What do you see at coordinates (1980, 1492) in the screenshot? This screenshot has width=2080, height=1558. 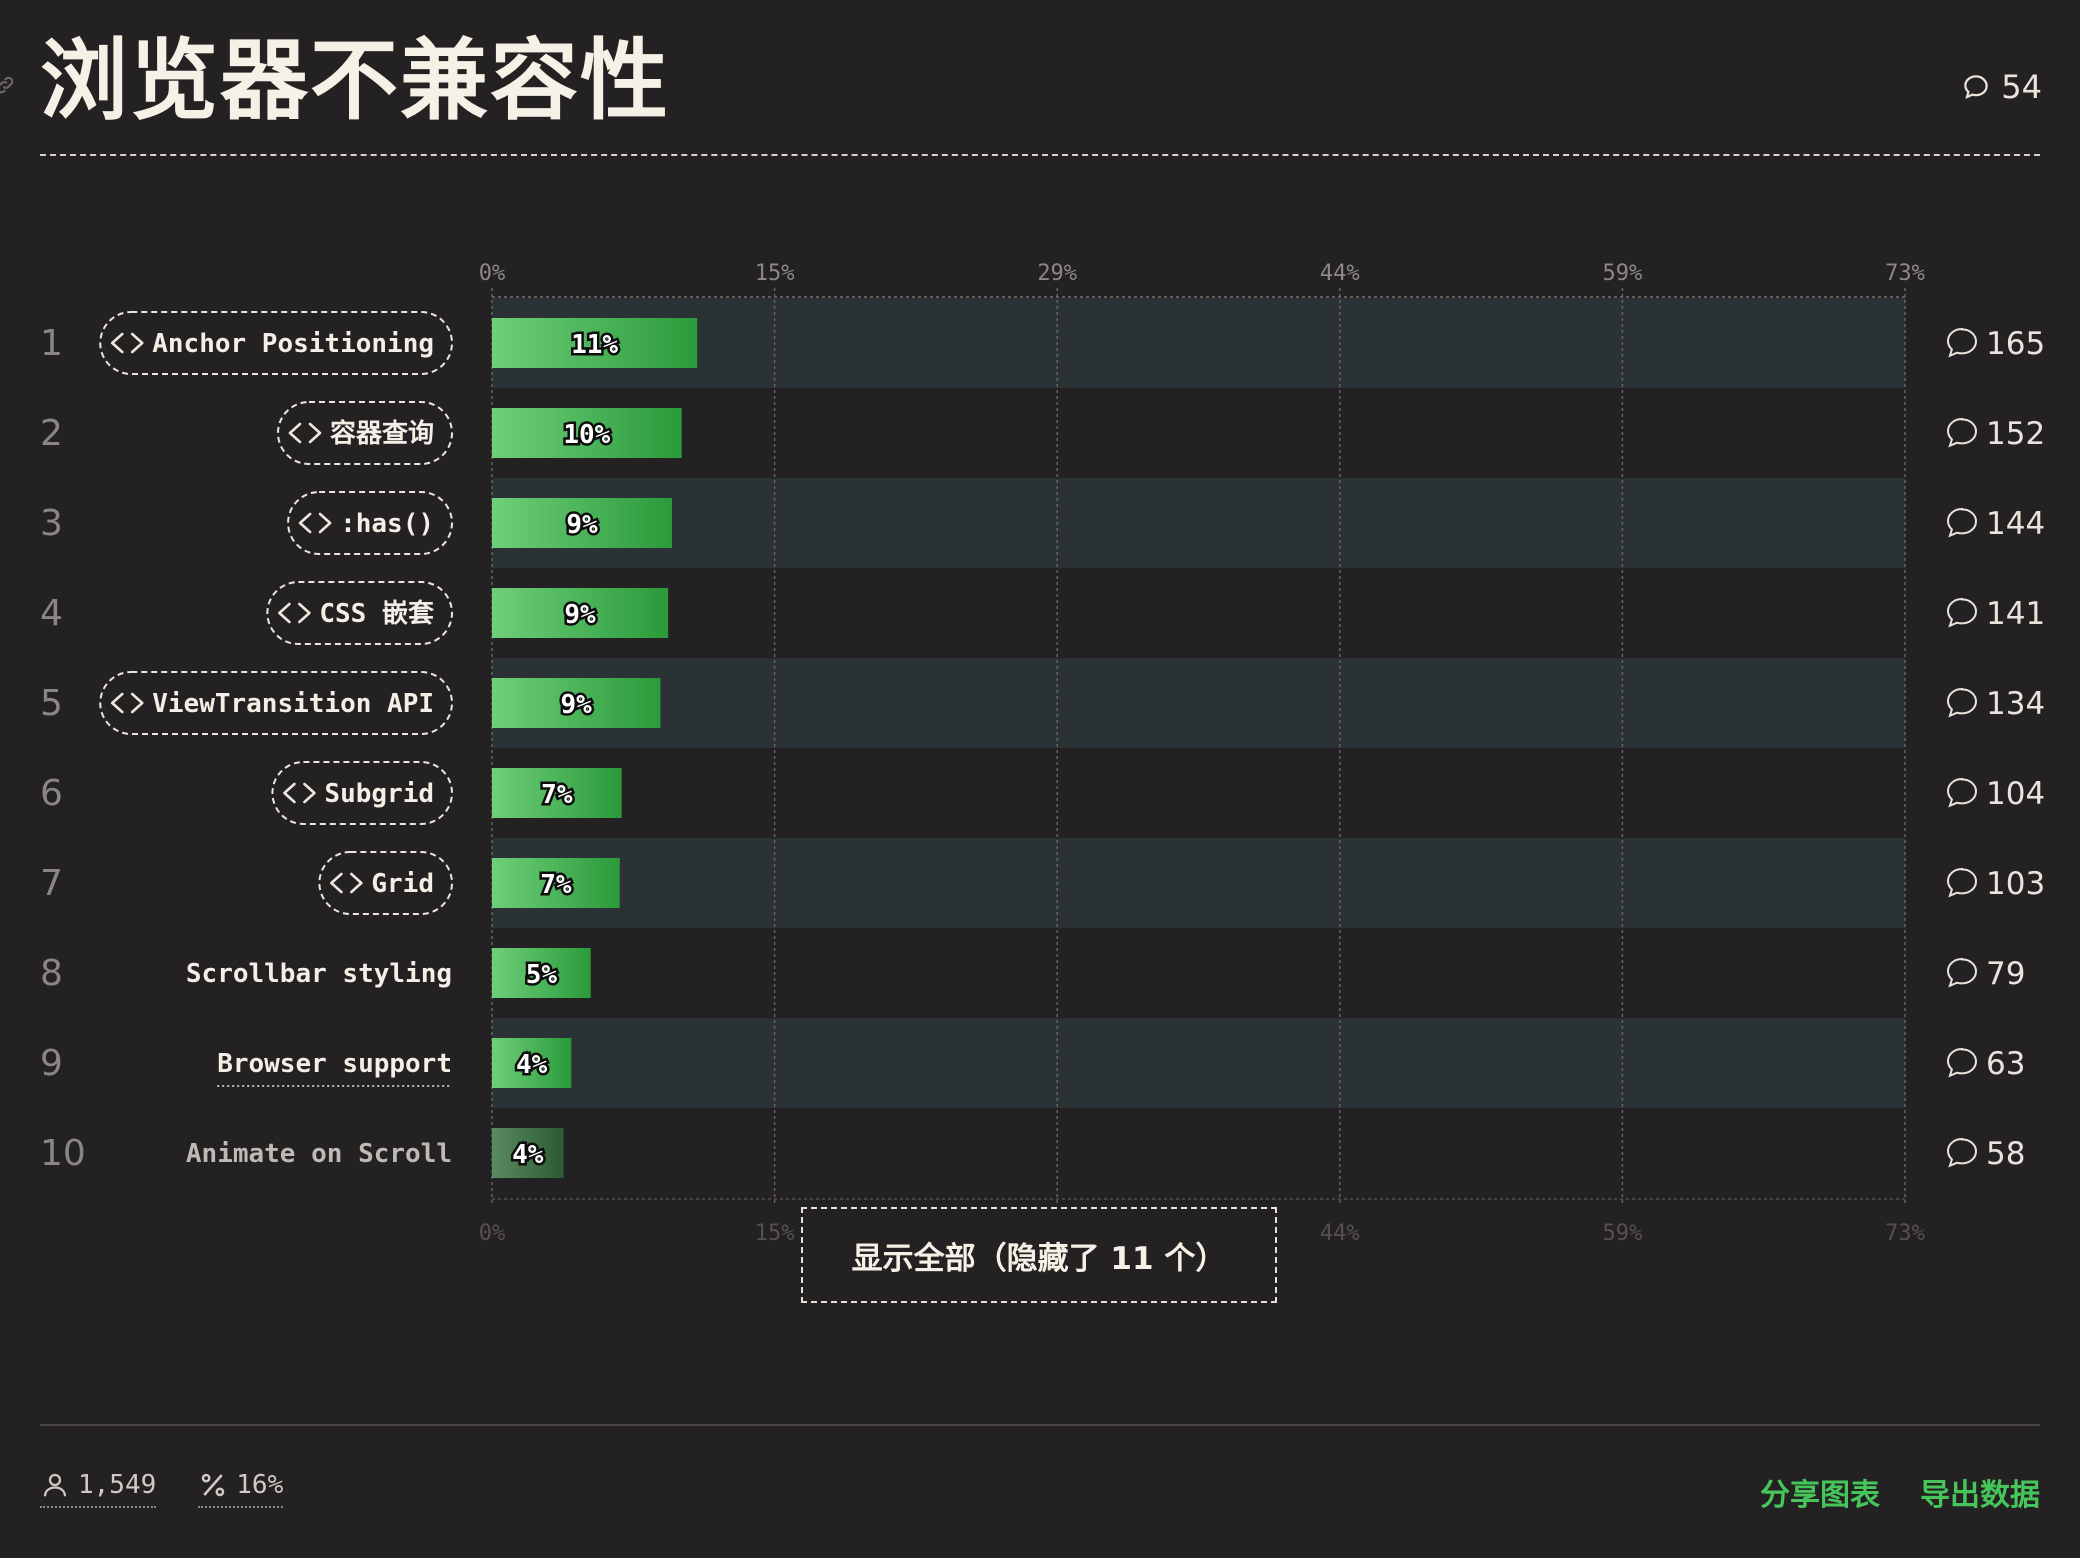 I see `export-data-link: 导出数据` at bounding box center [1980, 1492].